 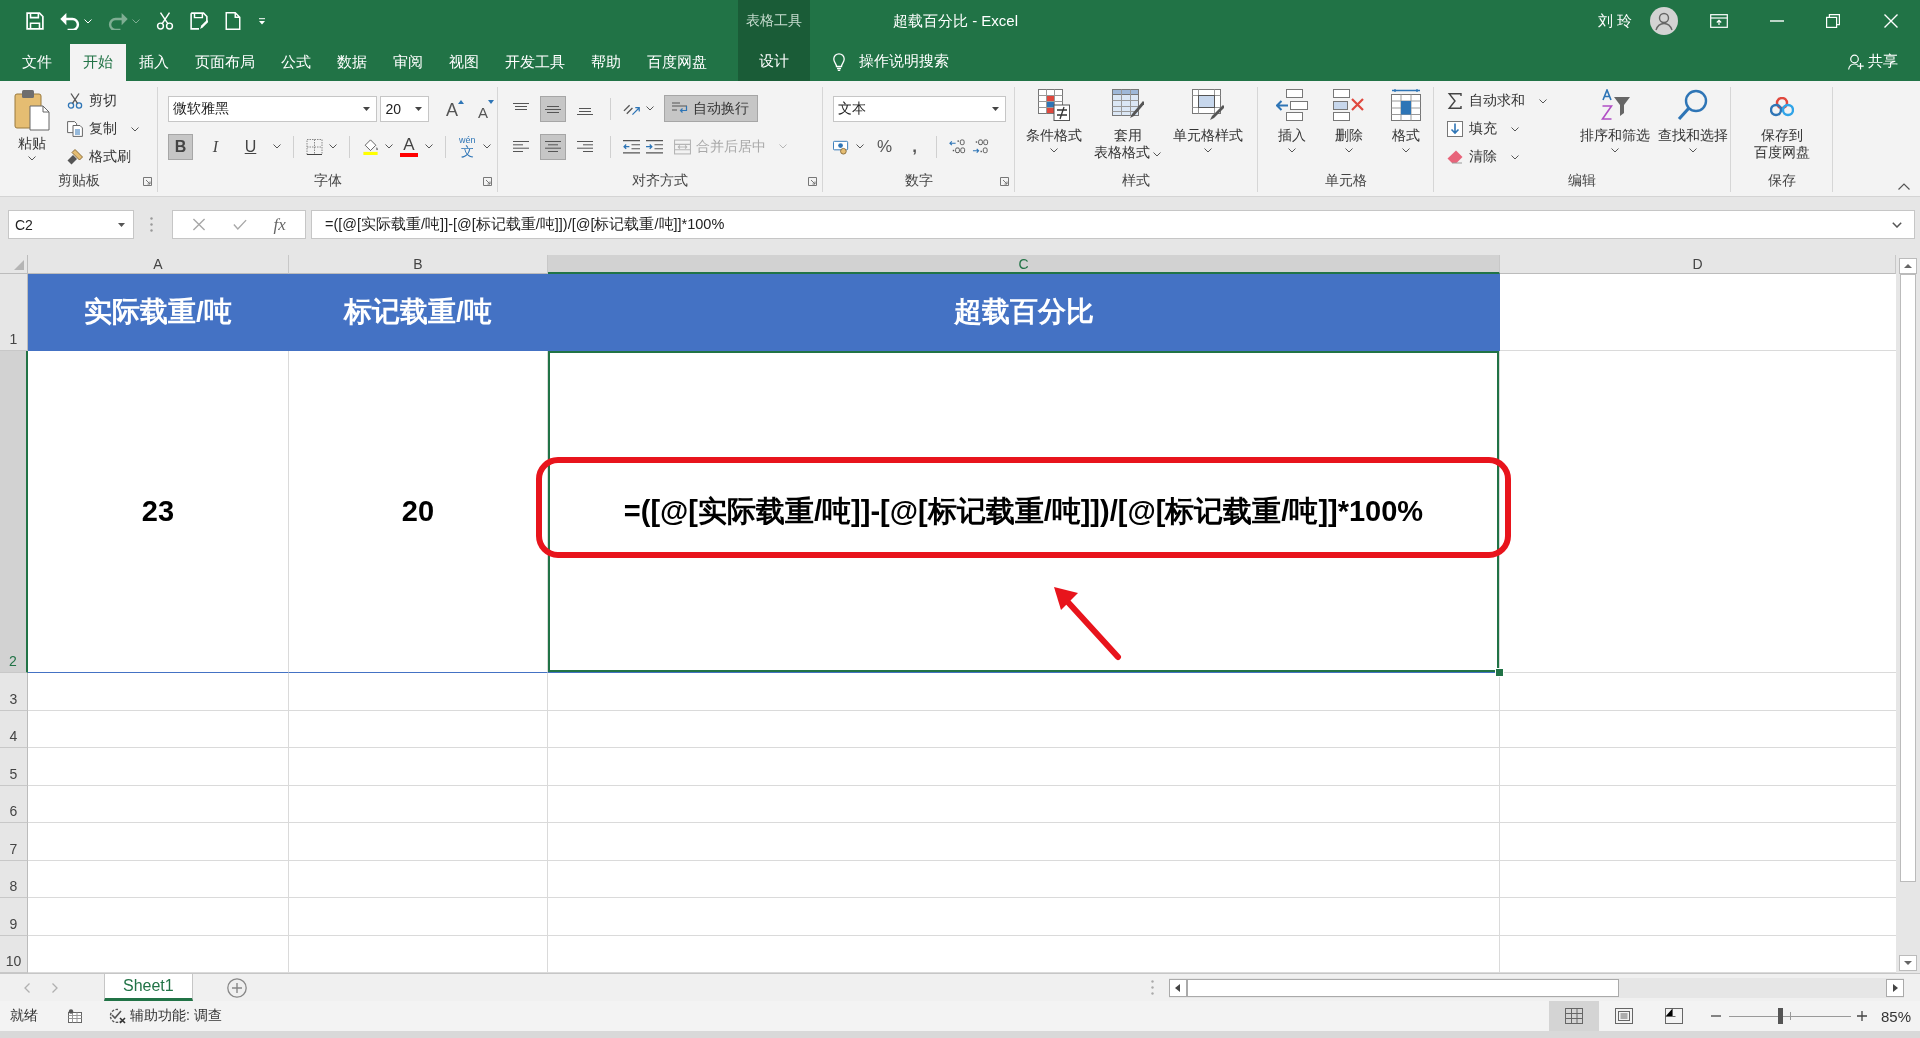 What do you see at coordinates (1127, 128) in the screenshot?
I see `format-as-table-button: 套用 表格格式` at bounding box center [1127, 128].